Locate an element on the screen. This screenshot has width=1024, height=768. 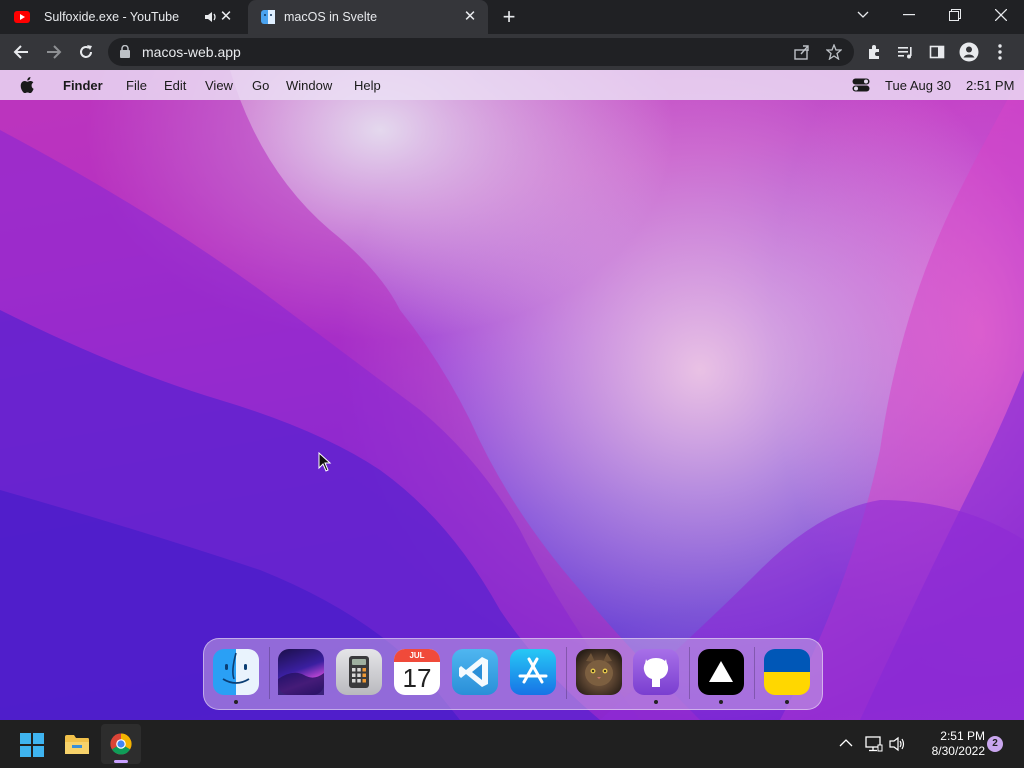
reload-icon is located at coordinates (86, 51).